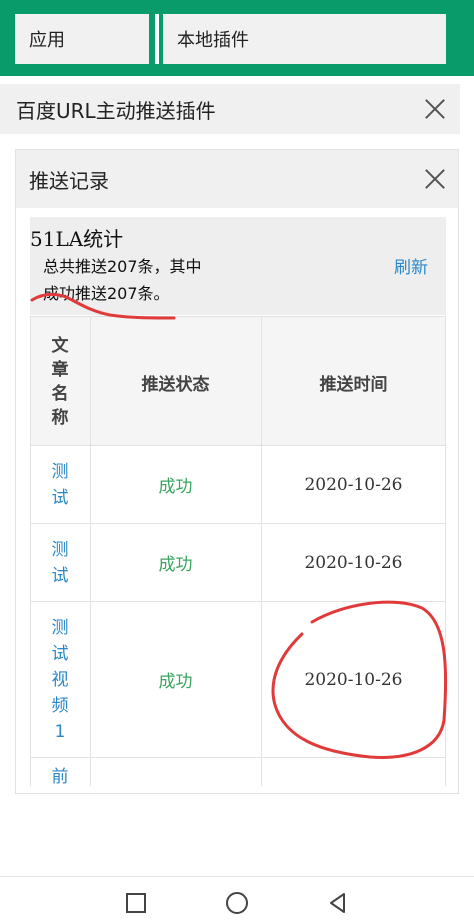  What do you see at coordinates (116, 110) in the screenshot?
I see `plugin-title: 百度URL主动推送插件` at bounding box center [116, 110].